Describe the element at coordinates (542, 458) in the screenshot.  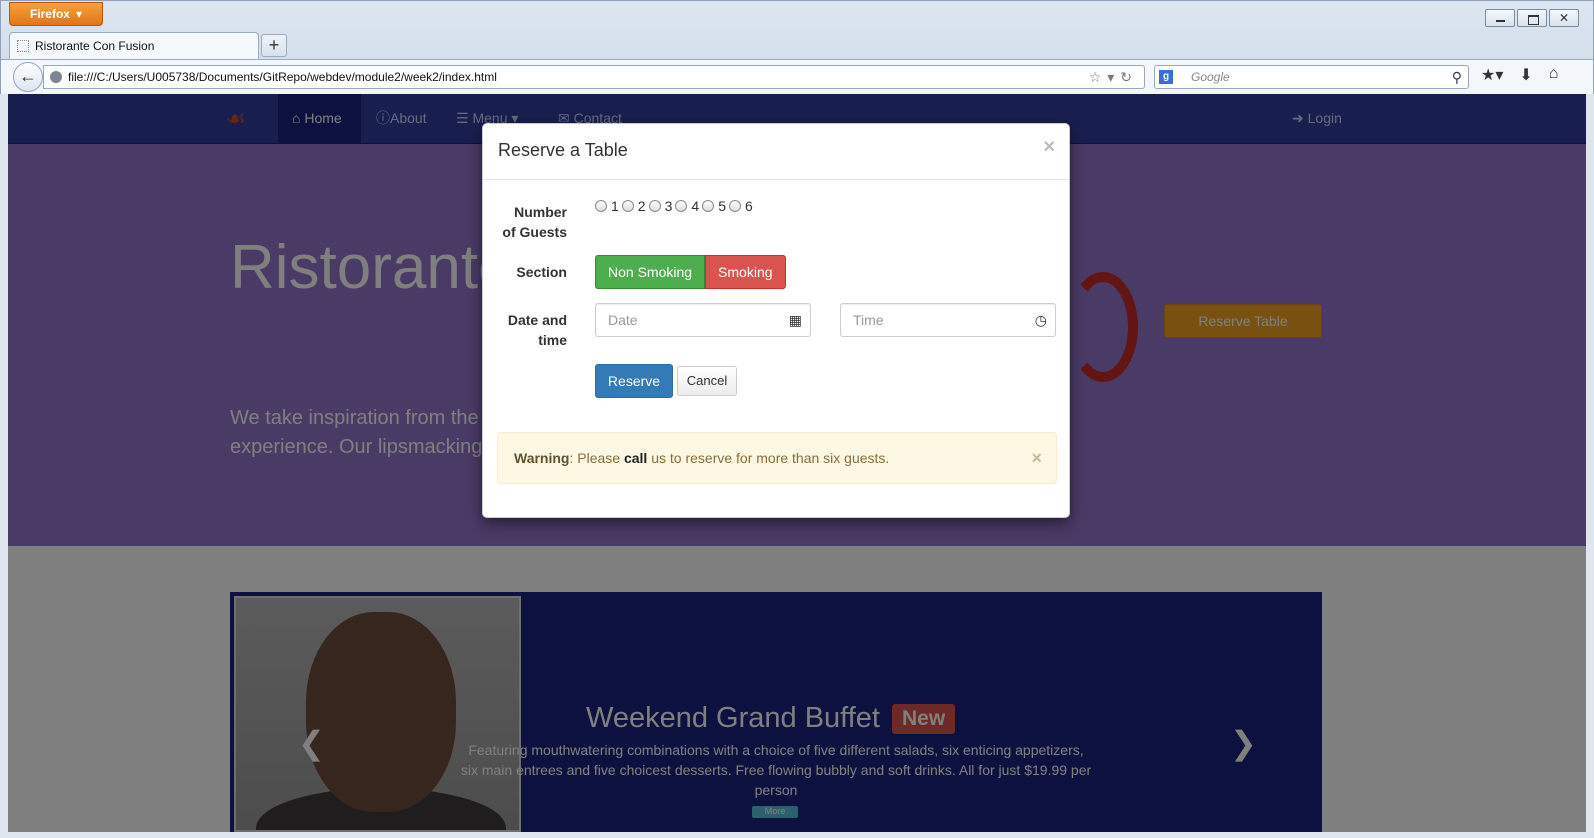
I see `alert-strong: Warning` at that location.